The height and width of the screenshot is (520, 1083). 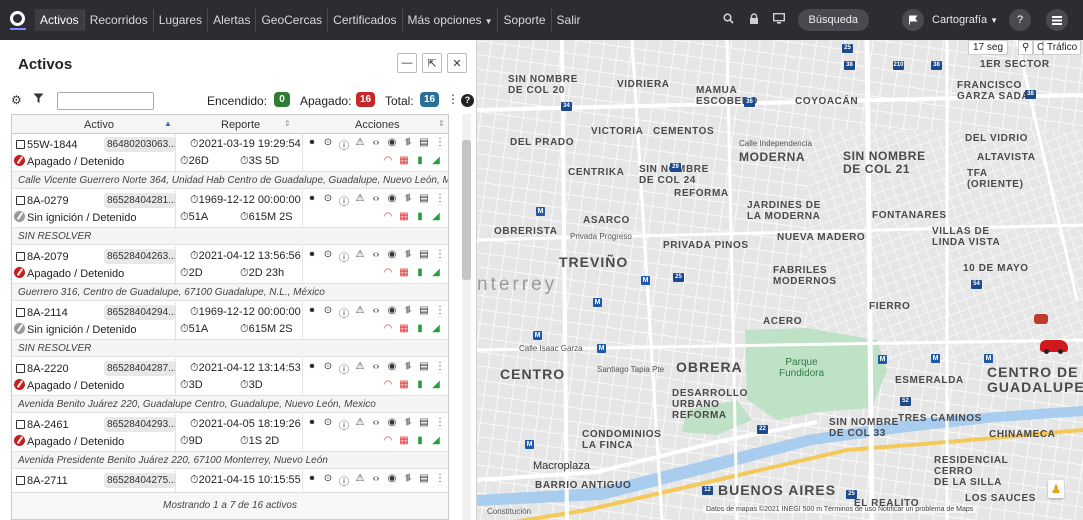 What do you see at coordinates (231, 20) in the screenshot?
I see `nav-alertas: Alertas` at bounding box center [231, 20].